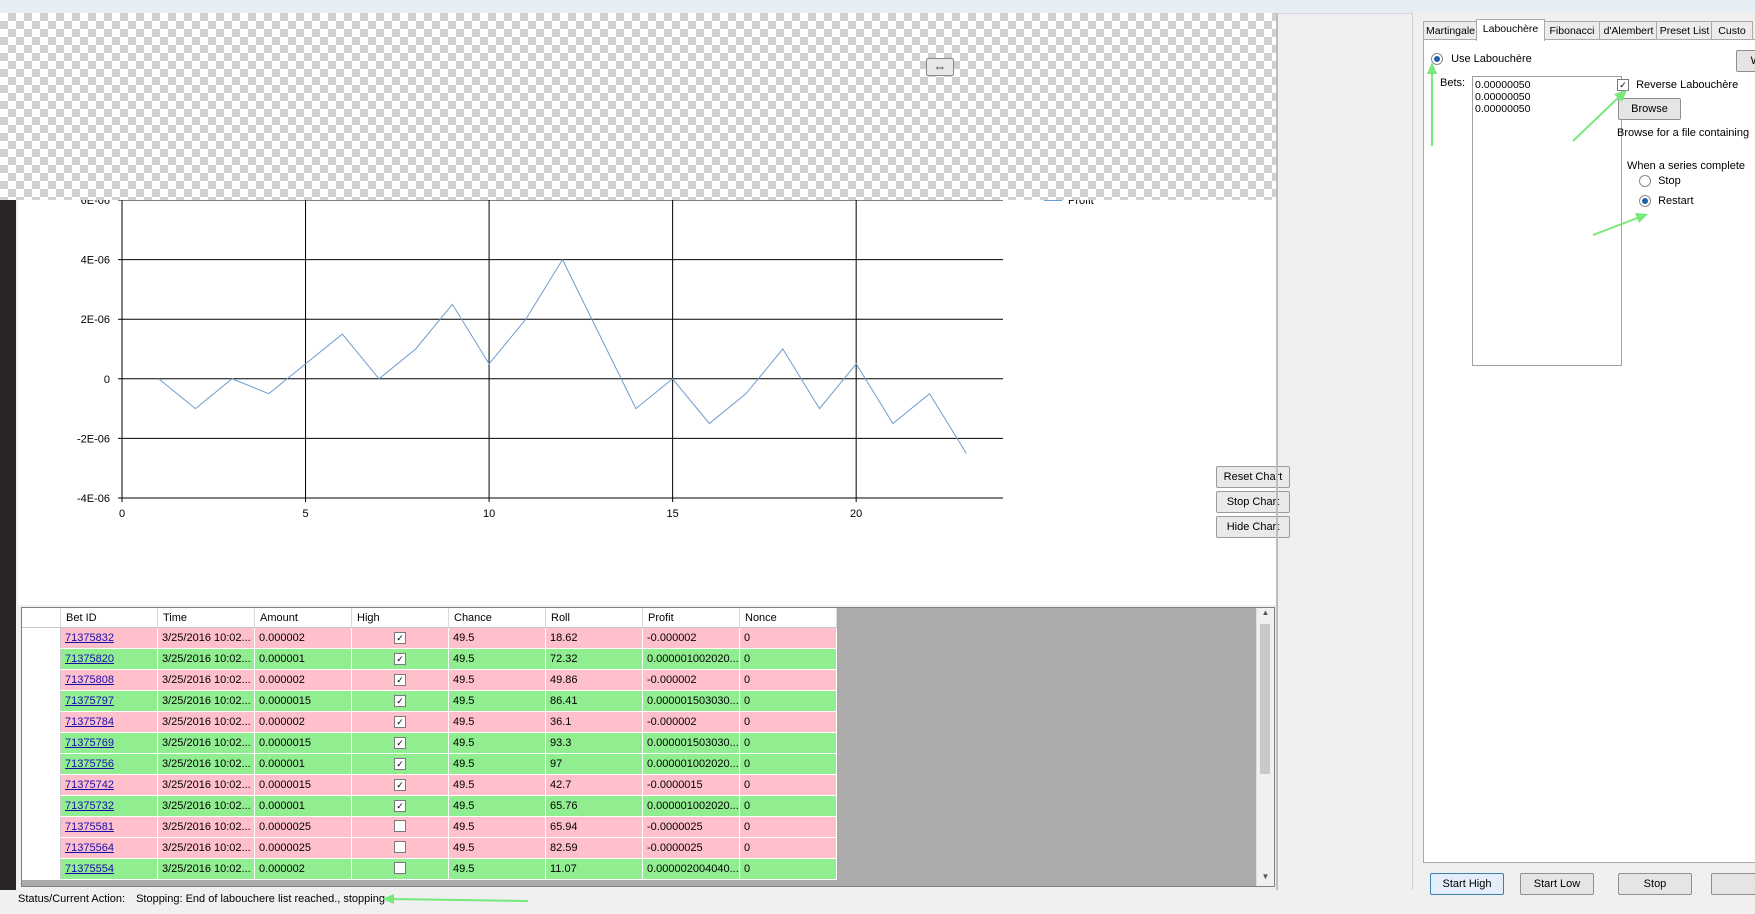 This screenshot has height=914, width=1755. I want to click on bet-id-link: 71375554, so click(89, 869).